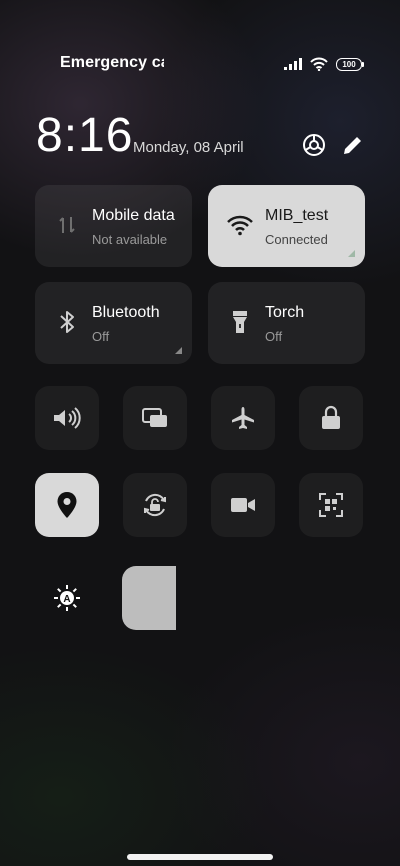 This screenshot has width=400, height=866. What do you see at coordinates (149, 598) in the screenshot?
I see `brightness-slider` at bounding box center [149, 598].